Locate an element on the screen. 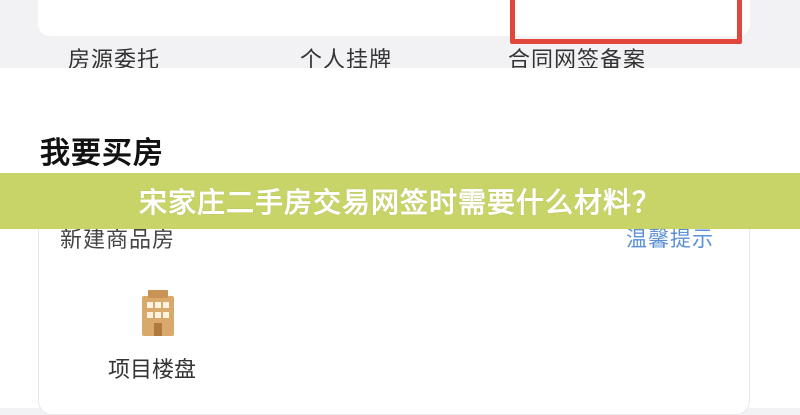  building-icon is located at coordinates (158, 313).